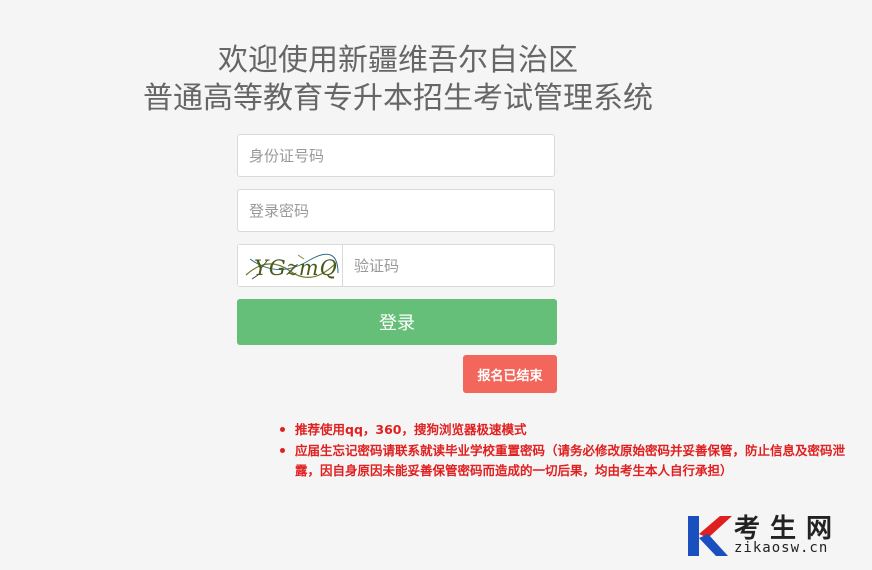  I want to click on page-title: 欢迎使用新疆维吾尔自治区 普通高等教育专升本招生考试管理系统, so click(398, 80).